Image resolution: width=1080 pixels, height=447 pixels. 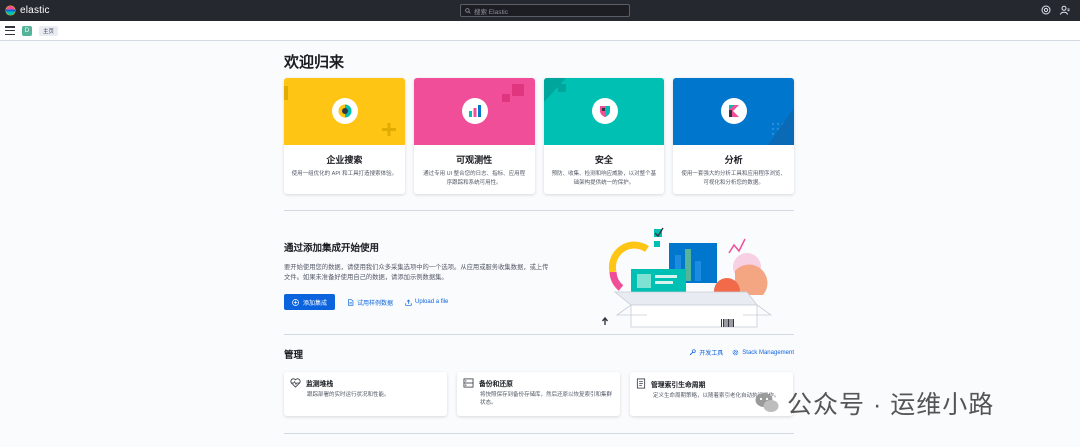 I want to click on try-sample-data-link: 试用样例数据, so click(x=370, y=302).